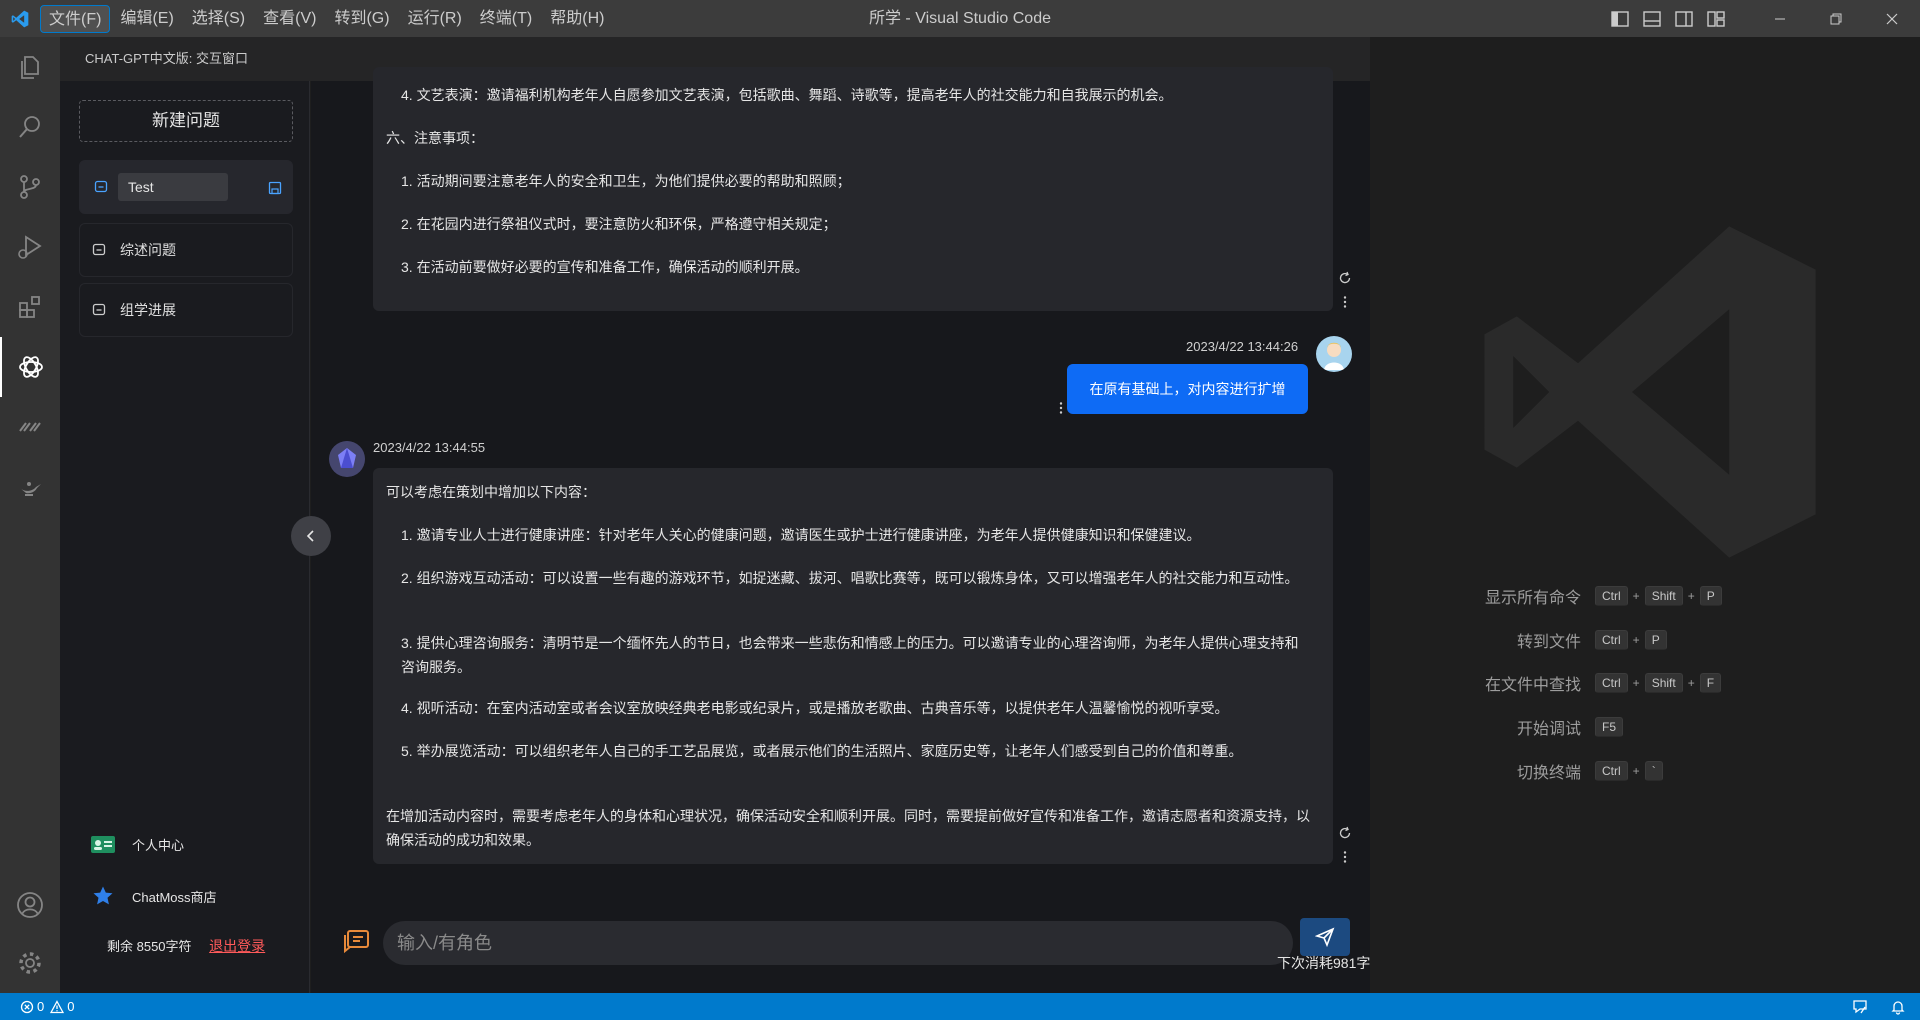  I want to click on minimize-icon, so click(1780, 18).